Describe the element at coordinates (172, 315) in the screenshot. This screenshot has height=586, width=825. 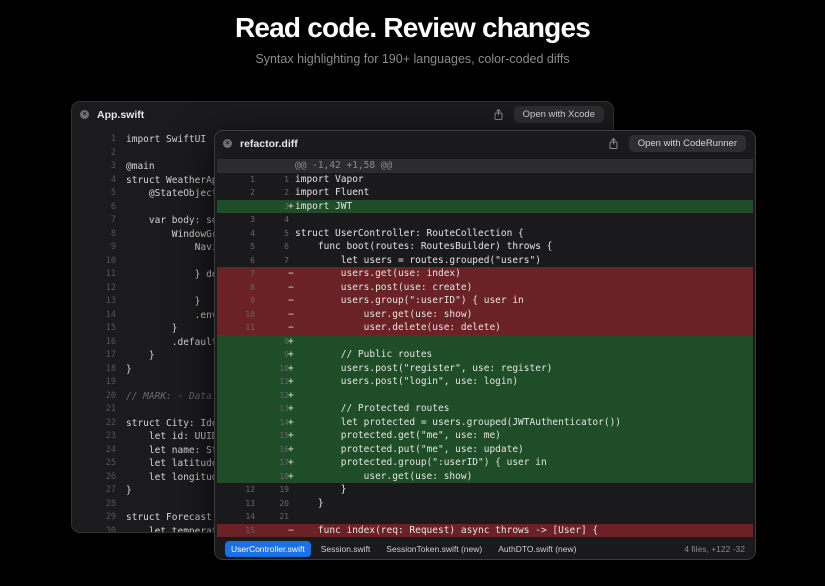
I see `code-text: .env` at that location.